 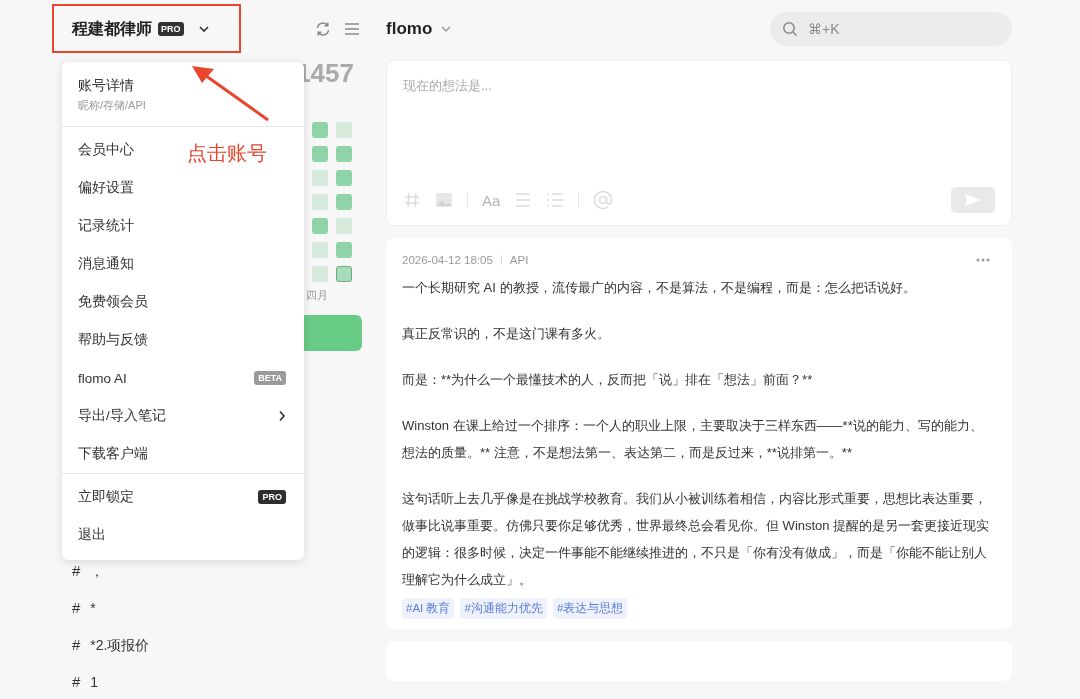 What do you see at coordinates (555, 200) in the screenshot?
I see `numbered-list-icon` at bounding box center [555, 200].